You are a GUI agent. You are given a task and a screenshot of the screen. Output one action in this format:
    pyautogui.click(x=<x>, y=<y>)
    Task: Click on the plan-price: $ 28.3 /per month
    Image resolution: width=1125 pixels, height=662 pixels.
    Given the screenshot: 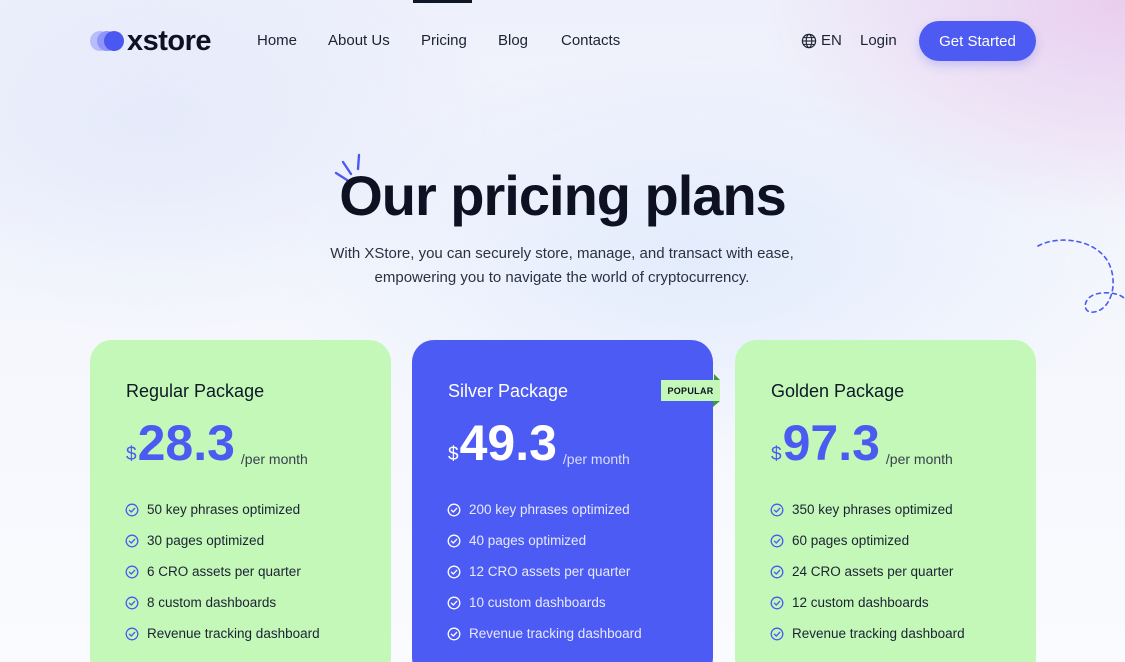 What is the action you would take?
    pyautogui.click(x=217, y=443)
    